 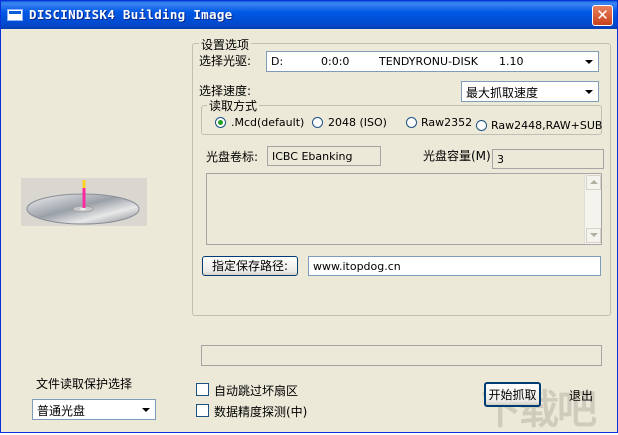 I want to click on drive-select: D: 0:0:0 TENDYRONU-DISK 1.10, so click(x=432, y=61).